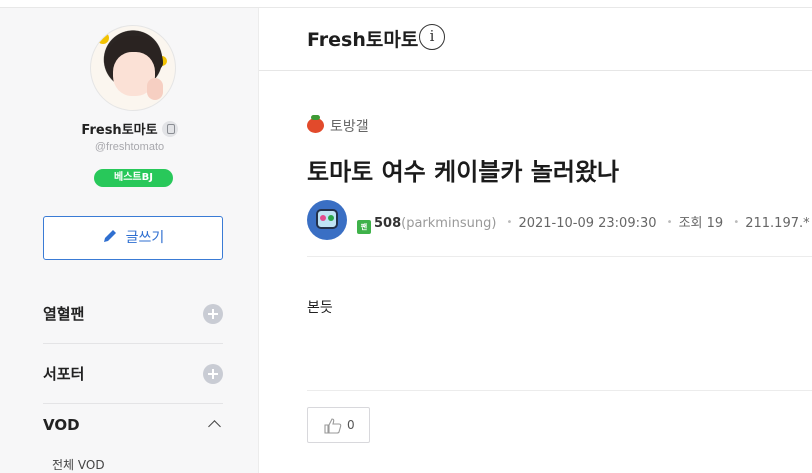 Image resolution: width=812 pixels, height=473 pixels. Describe the element at coordinates (387, 223) in the screenshot. I see `author-number: 508` at that location.